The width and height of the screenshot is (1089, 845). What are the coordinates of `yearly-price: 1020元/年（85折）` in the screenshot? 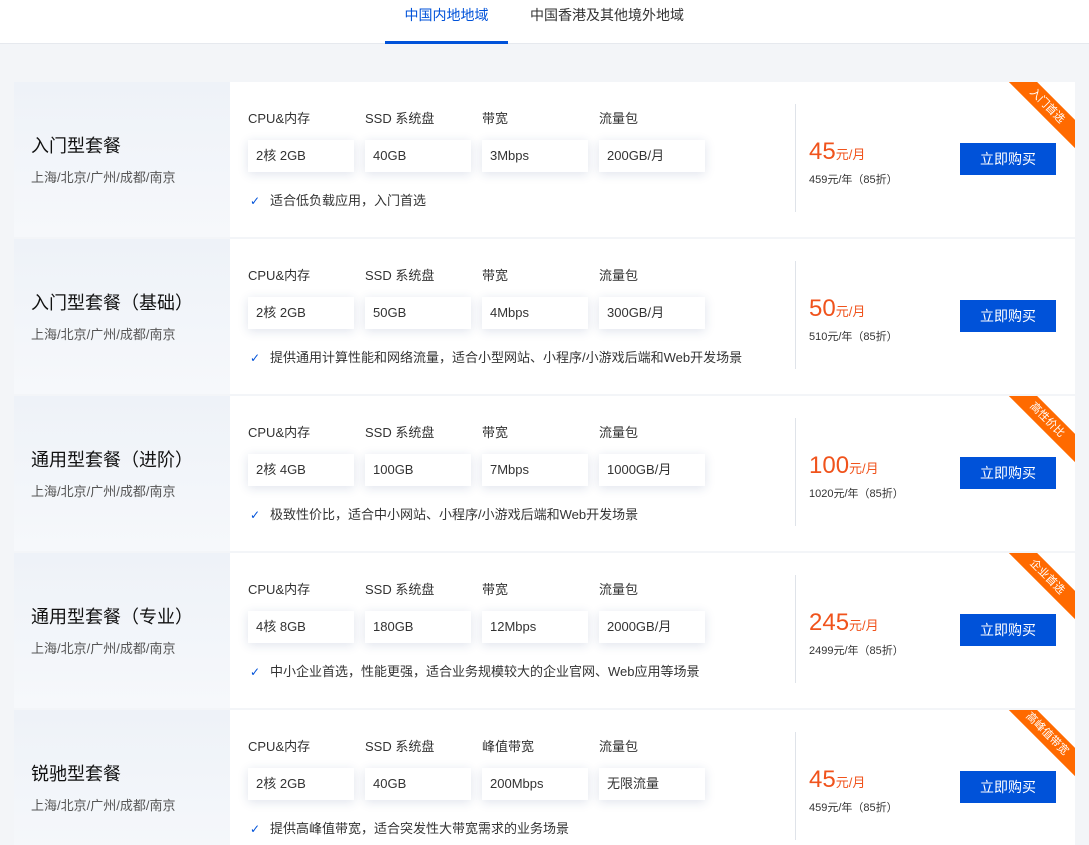 It's located at (856, 494).